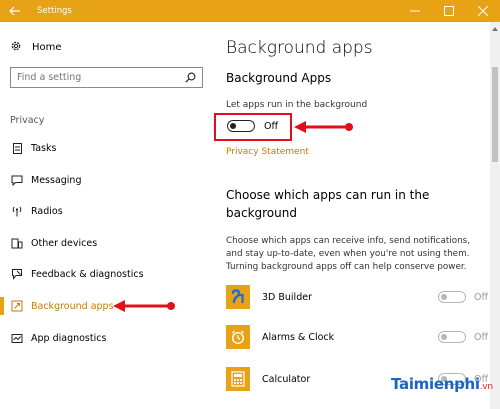  I want to click on back-arrow-icon, so click(14, 11).